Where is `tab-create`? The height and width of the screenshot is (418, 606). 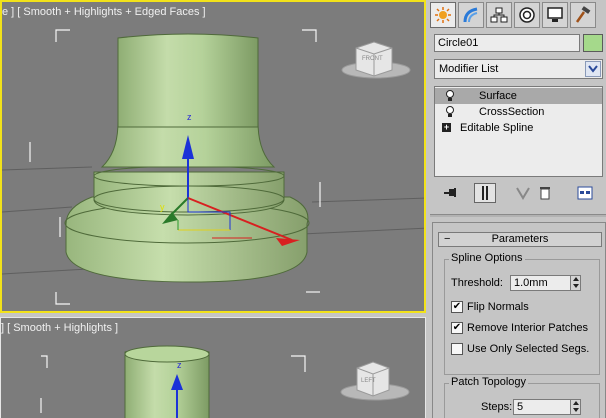
tab-create is located at coordinates (443, 15).